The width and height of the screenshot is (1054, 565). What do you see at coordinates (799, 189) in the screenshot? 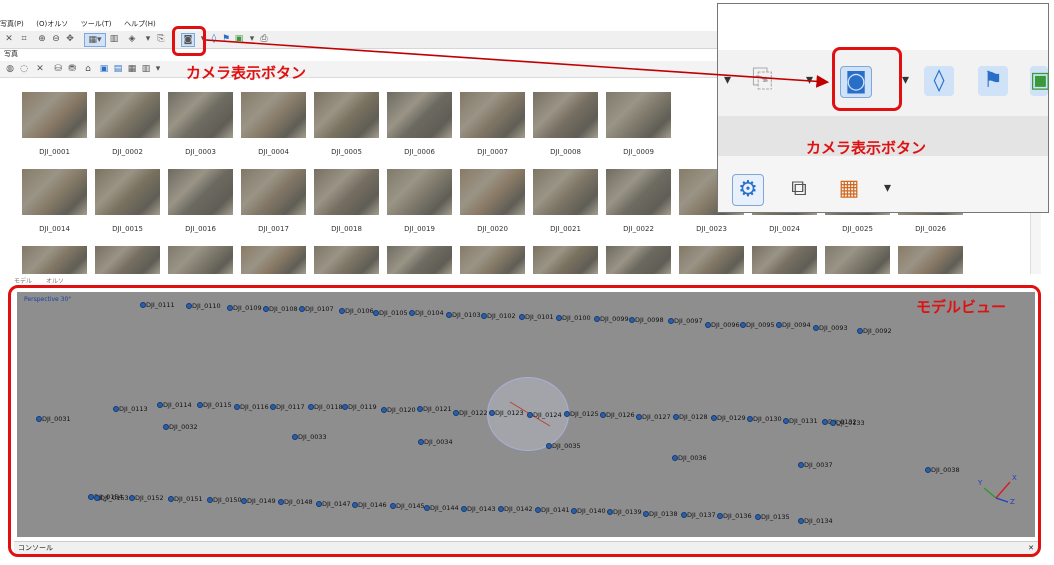
I see `layers-icon: ⧉` at bounding box center [799, 189].